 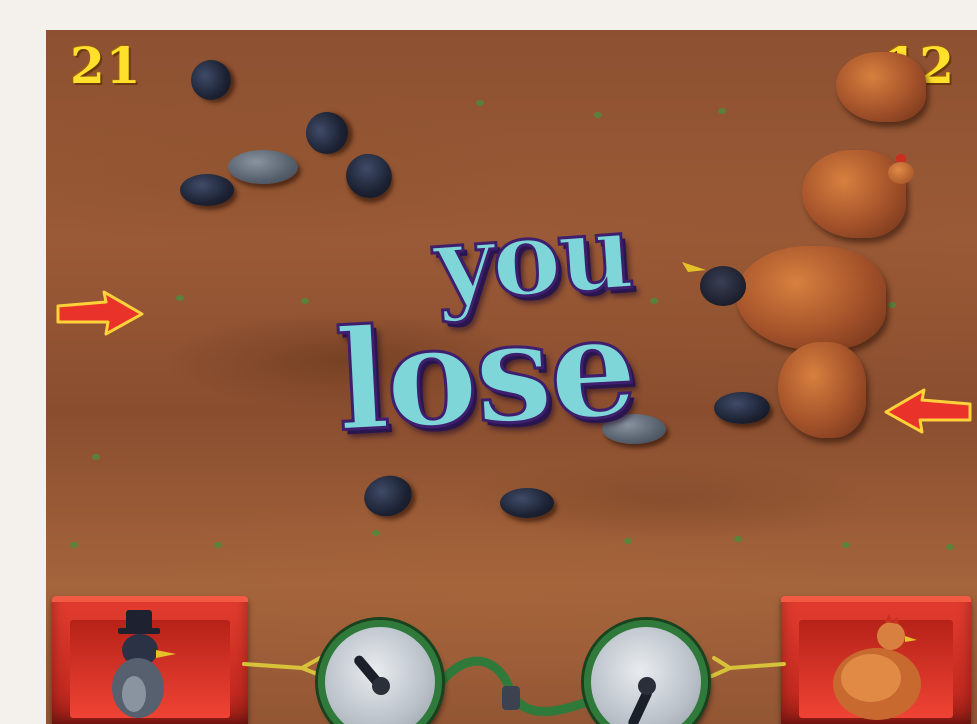 I want to click on crow-player-icon, so click(x=144, y=664).